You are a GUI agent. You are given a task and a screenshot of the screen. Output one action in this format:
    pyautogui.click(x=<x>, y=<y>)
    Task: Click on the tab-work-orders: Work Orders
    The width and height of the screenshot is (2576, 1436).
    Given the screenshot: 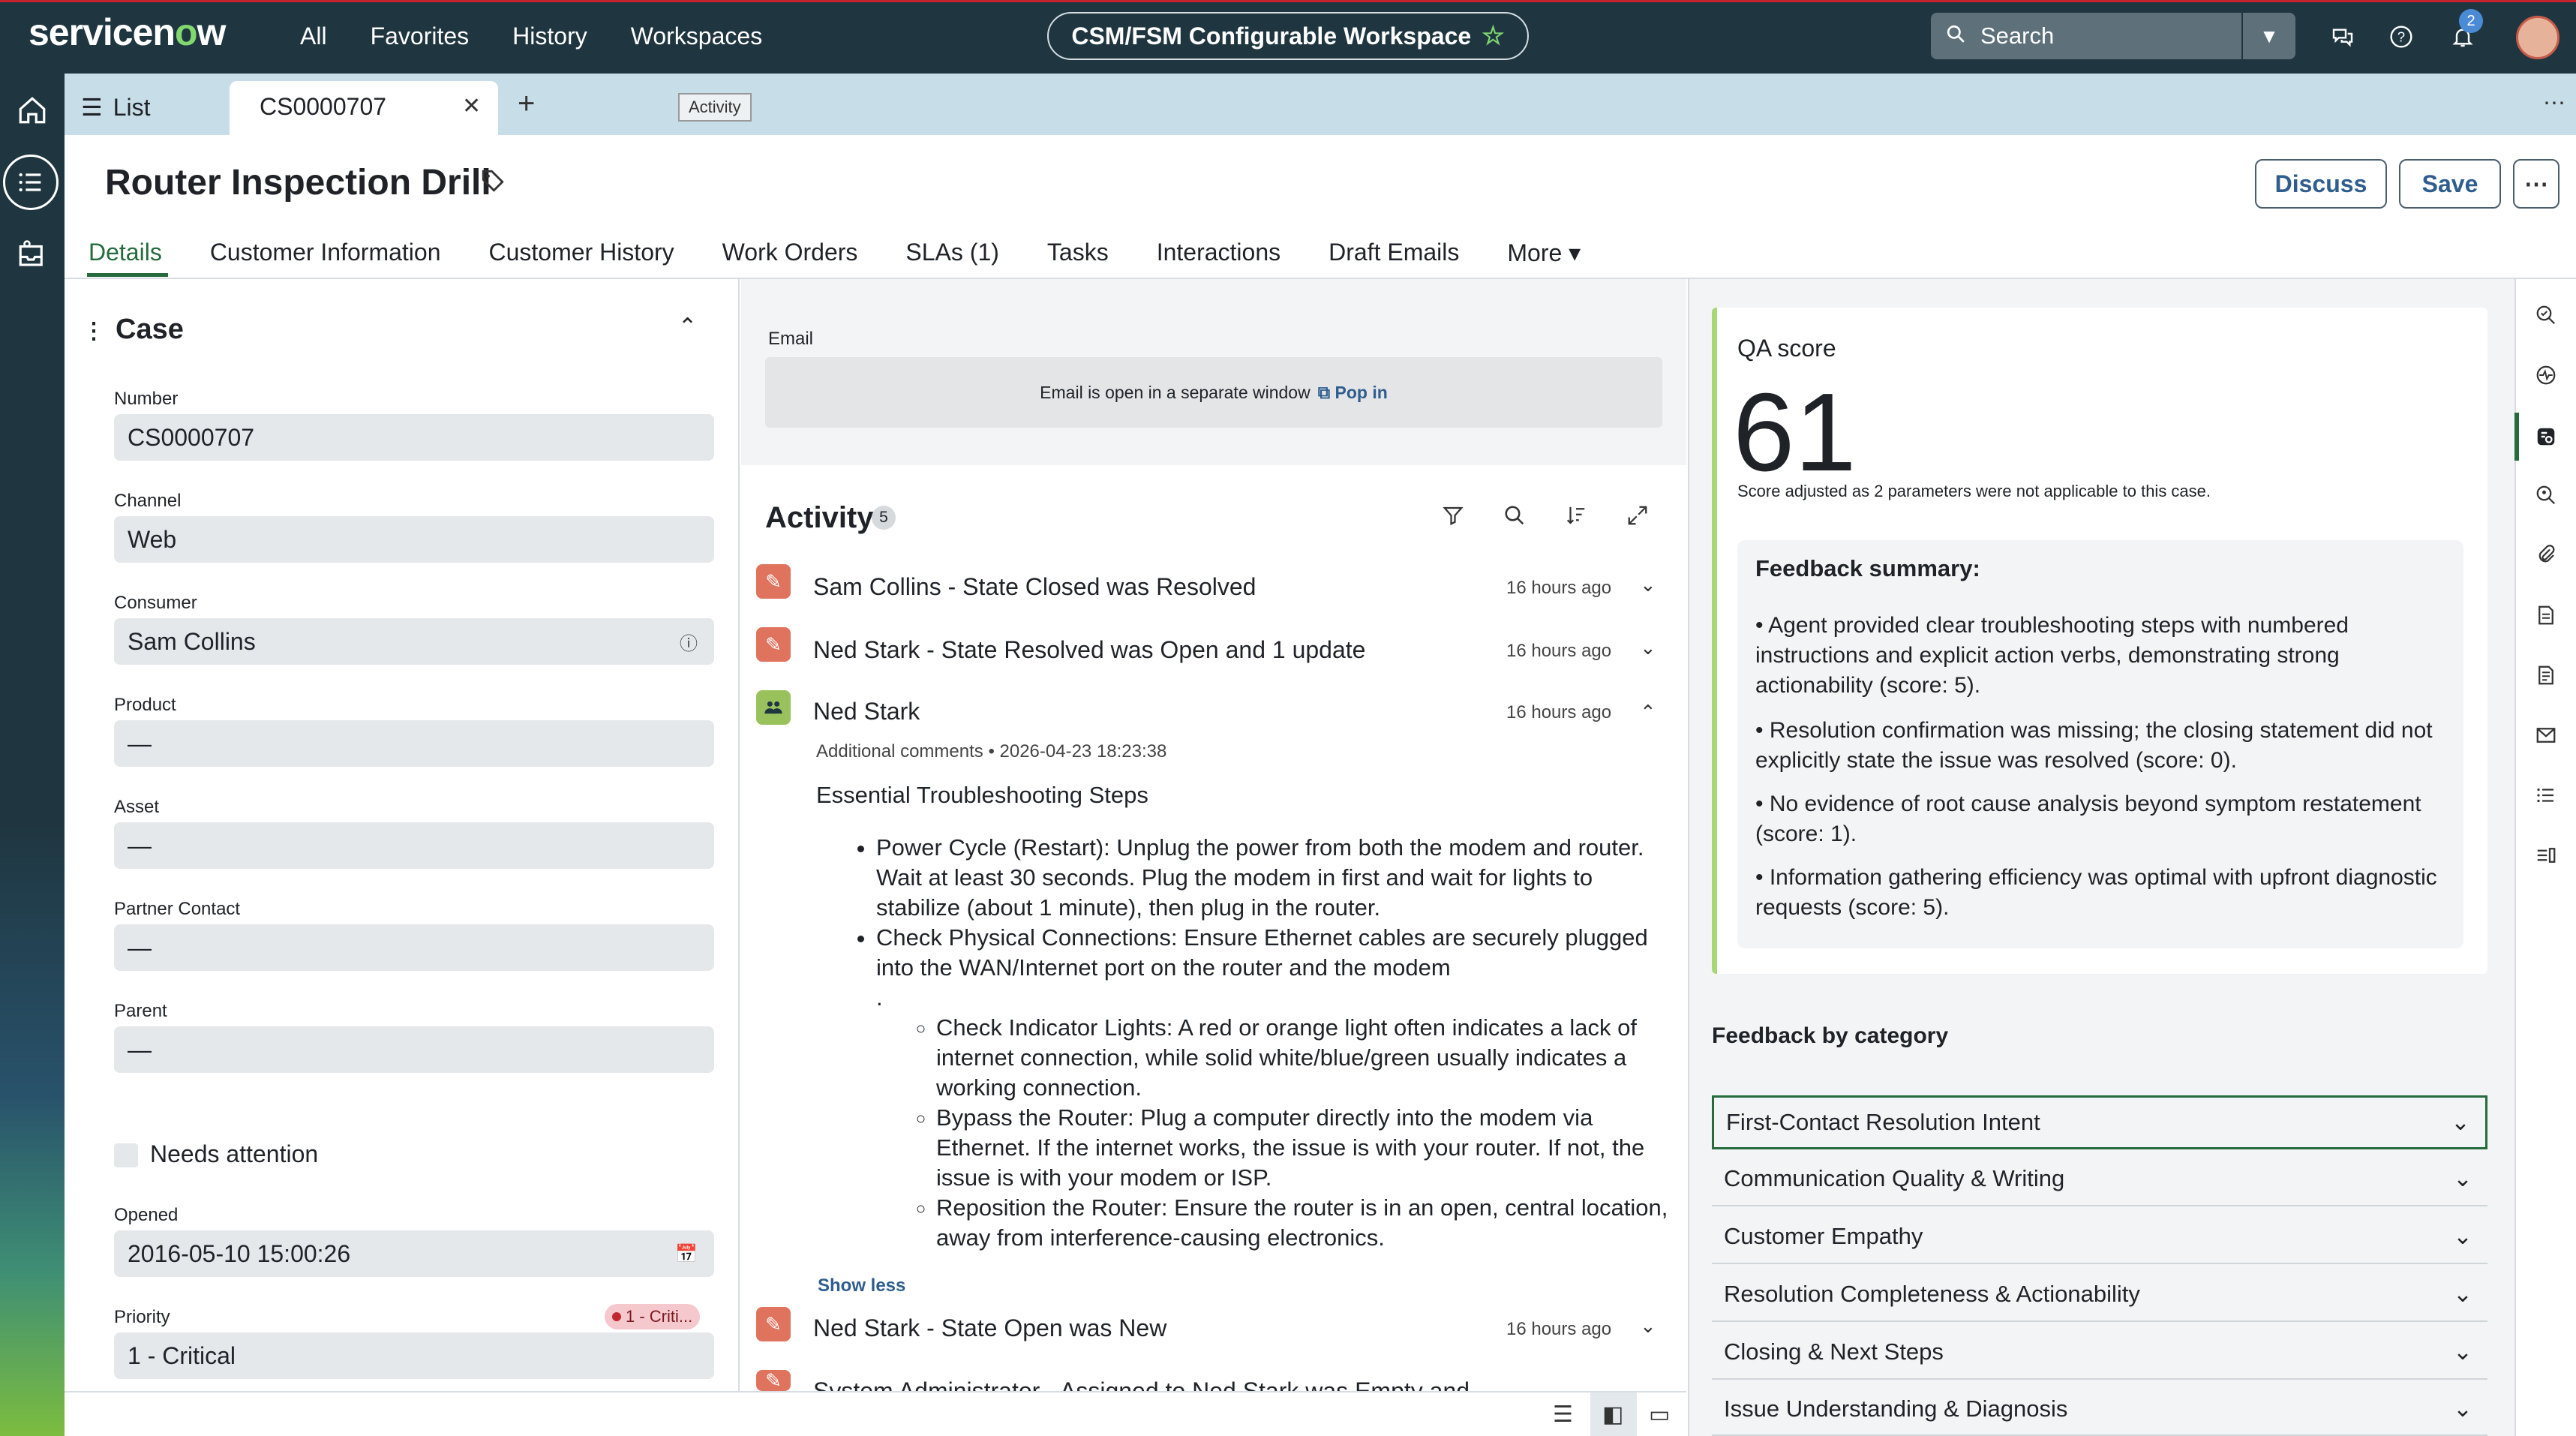 What is the action you would take?
    pyautogui.click(x=790, y=253)
    